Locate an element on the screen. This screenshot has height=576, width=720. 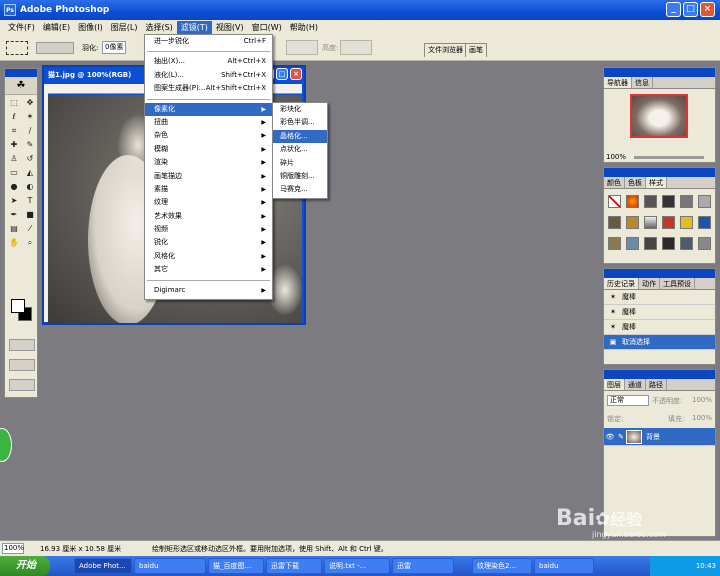
pen-icon: ✒ is located at coordinates (14, 215).